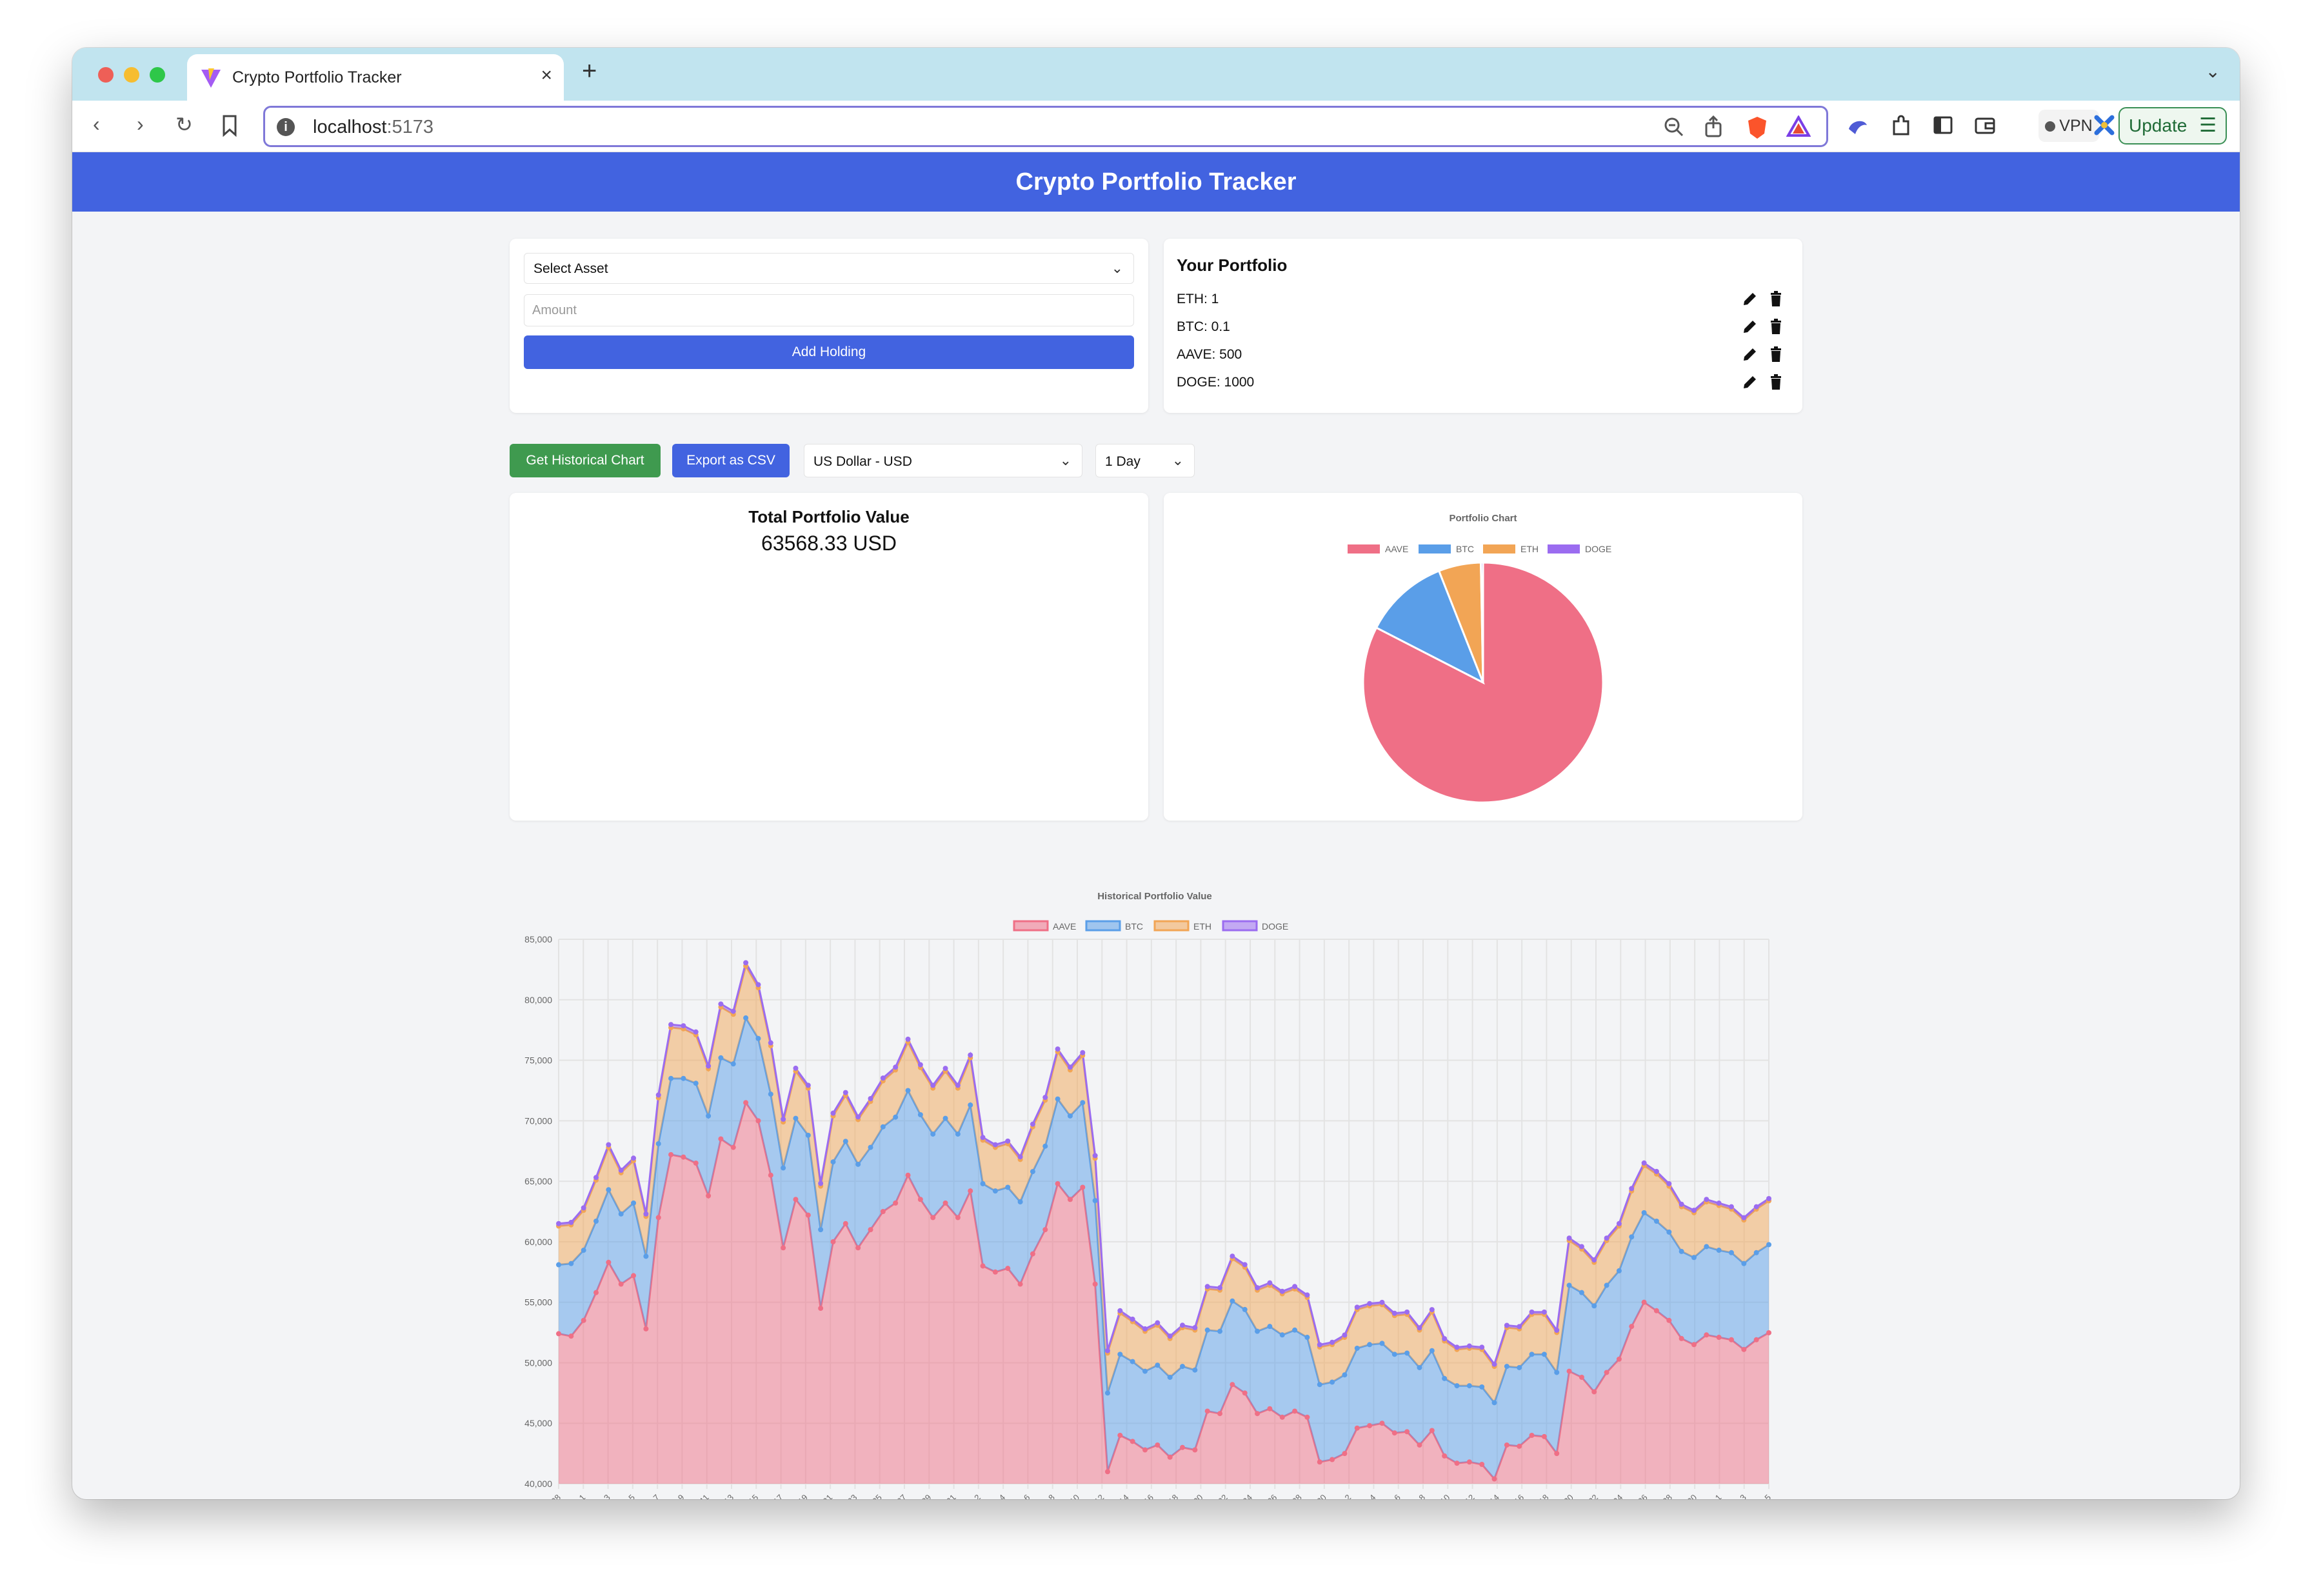 This screenshot has width=2312, height=1596. What do you see at coordinates (1776, 382) in the screenshot?
I see `trash-icon` at bounding box center [1776, 382].